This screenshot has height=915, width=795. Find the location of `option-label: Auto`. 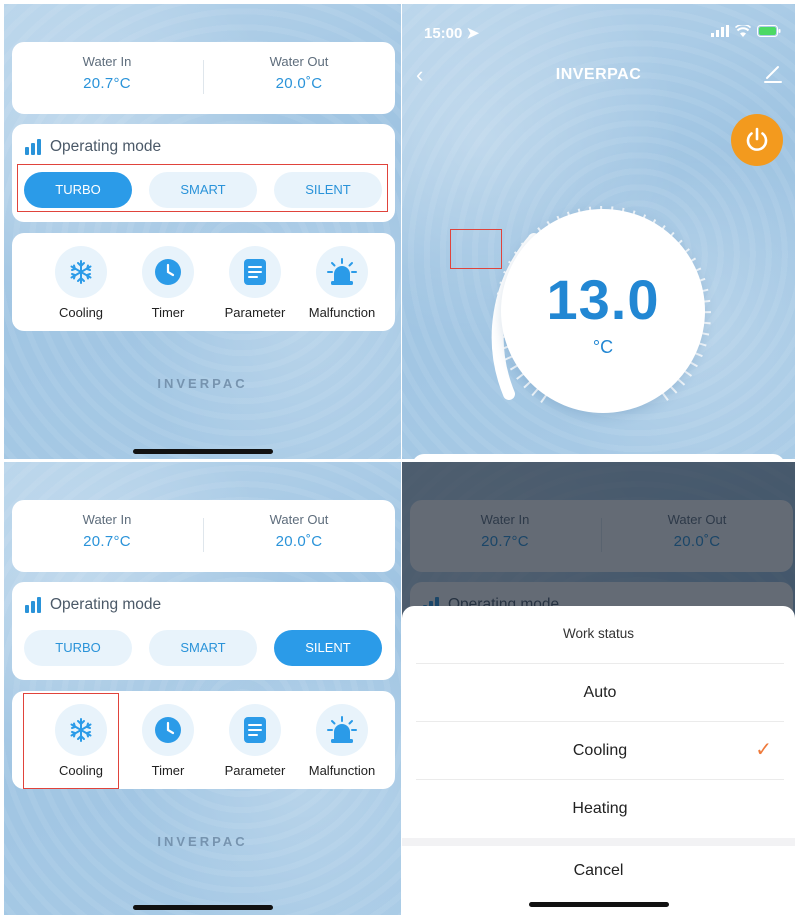

option-label: Auto is located at coordinates (600, 692).